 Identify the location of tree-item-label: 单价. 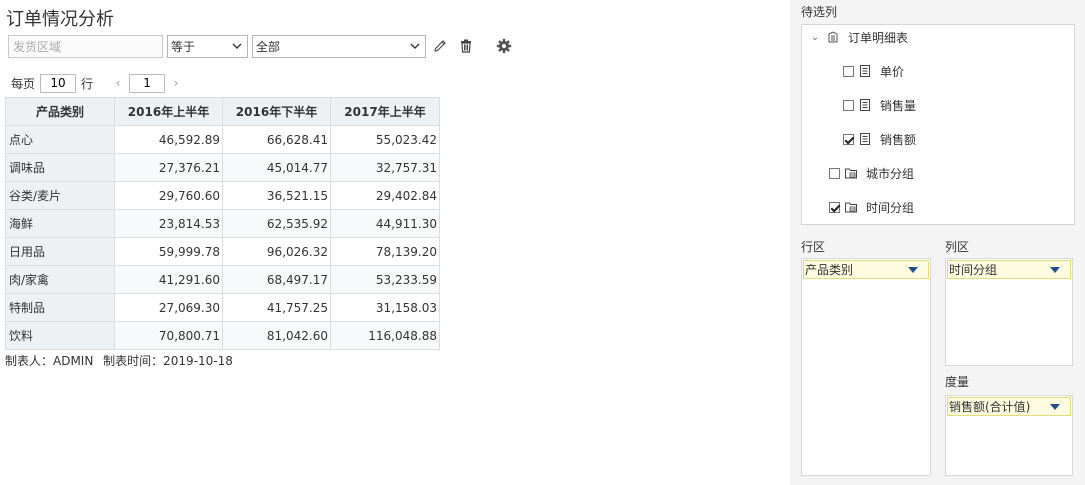
(892, 71).